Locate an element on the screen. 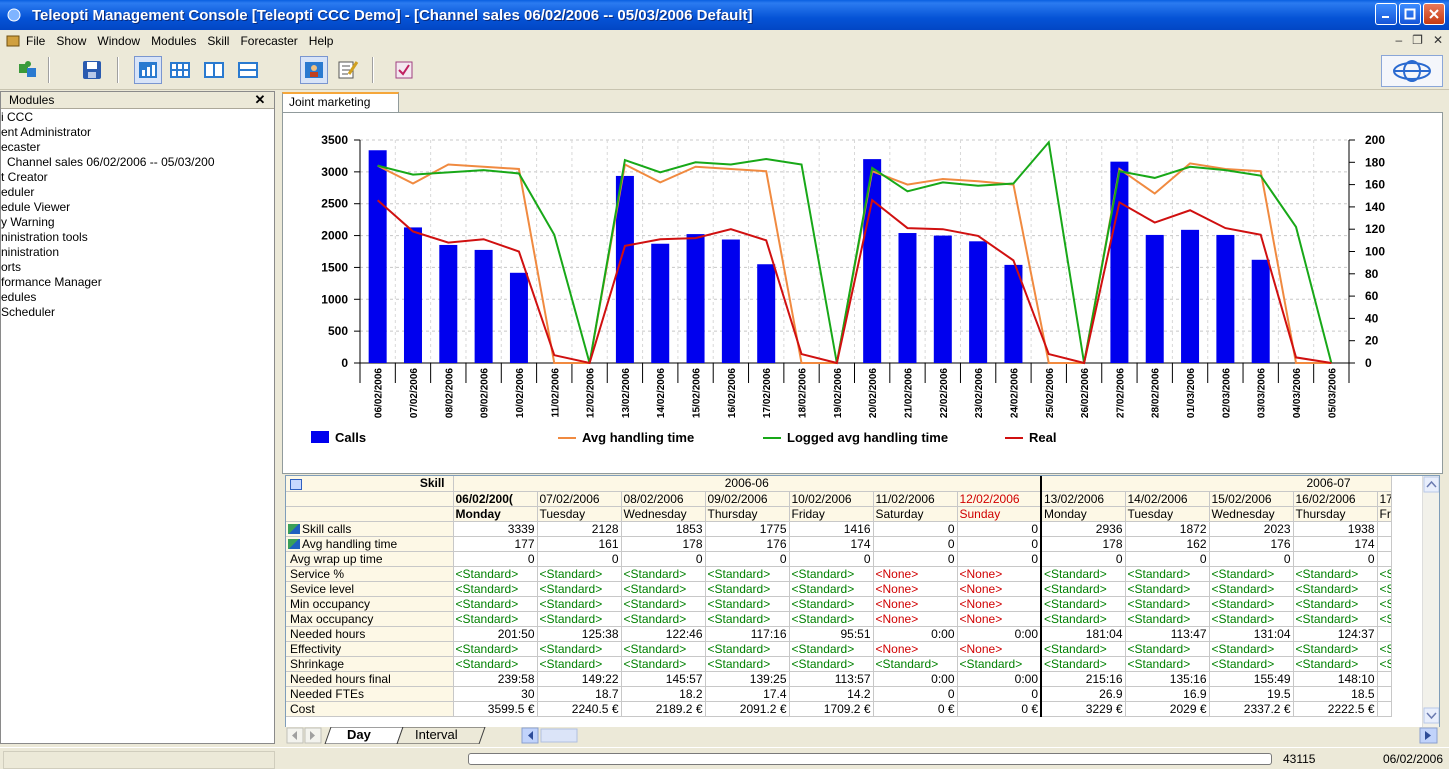 The width and height of the screenshot is (1449, 769). grid-cell: 1853 is located at coordinates (663, 529).